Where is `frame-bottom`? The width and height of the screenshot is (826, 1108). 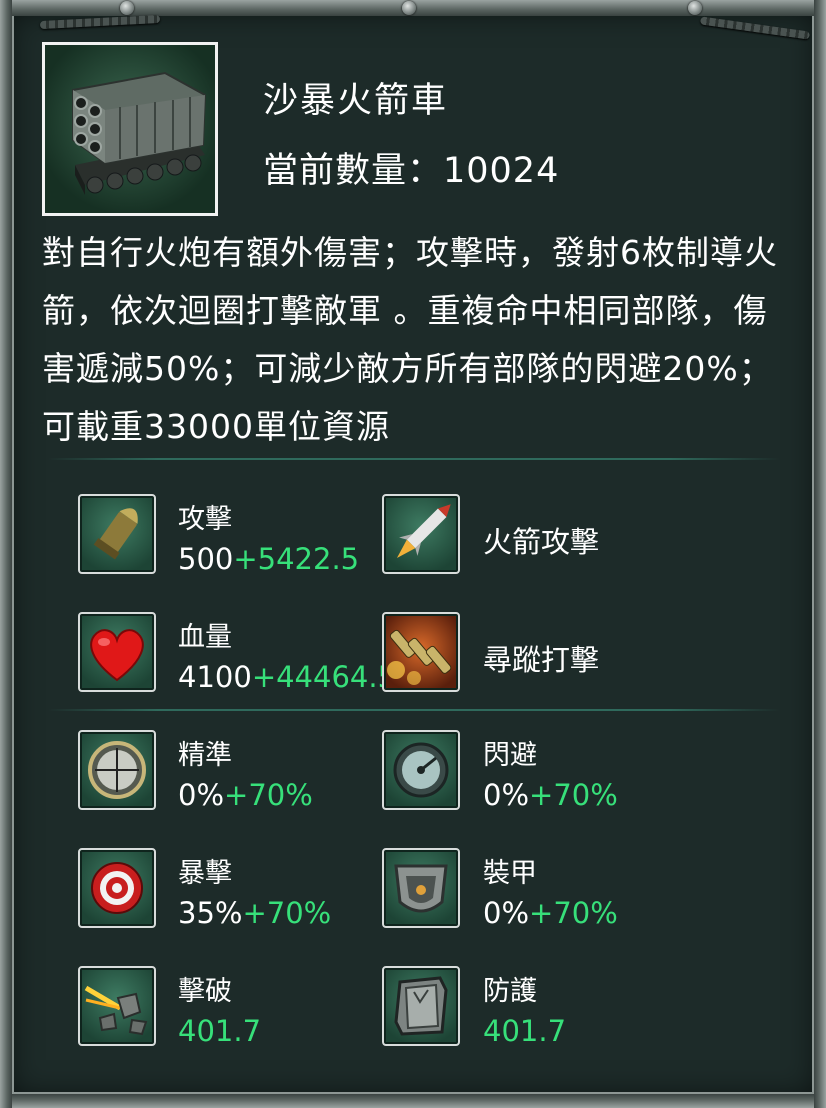 frame-bottom is located at coordinates (413, 1101).